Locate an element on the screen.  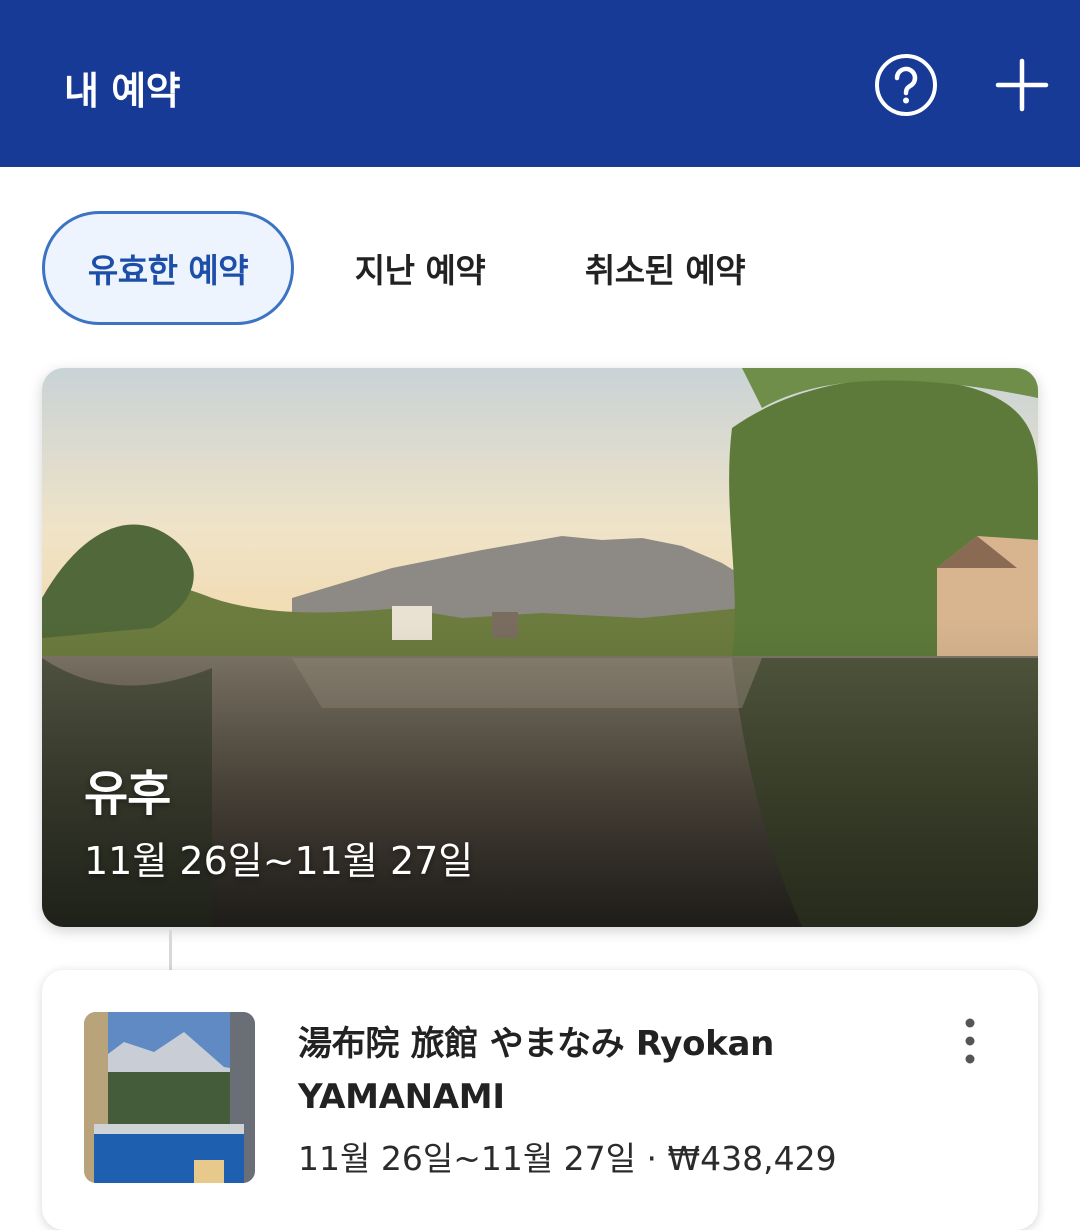
app-header: 내 예약 is located at coordinates (540, 83).